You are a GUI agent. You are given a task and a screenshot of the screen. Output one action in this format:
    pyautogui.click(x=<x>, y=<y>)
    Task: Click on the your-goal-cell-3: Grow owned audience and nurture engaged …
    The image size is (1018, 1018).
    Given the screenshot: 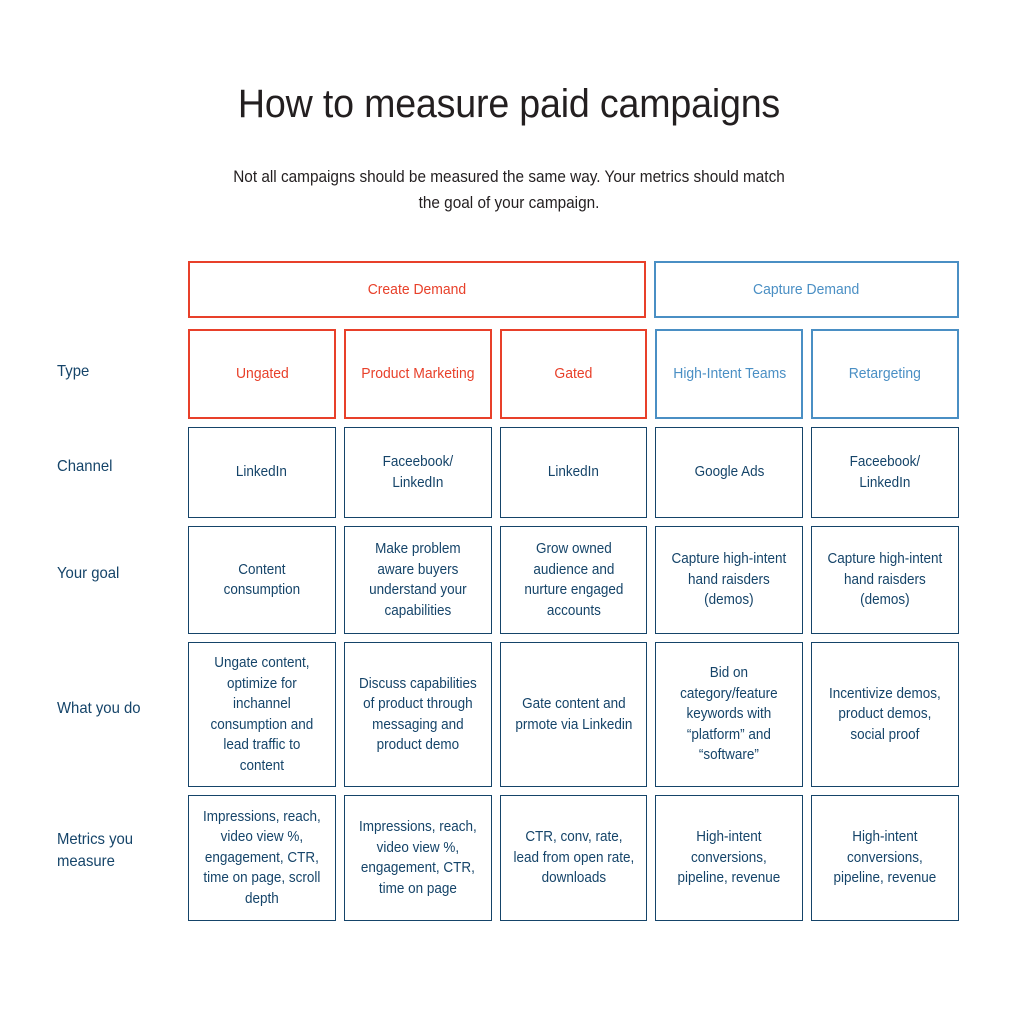 What is the action you would take?
    pyautogui.click(x=573, y=580)
    